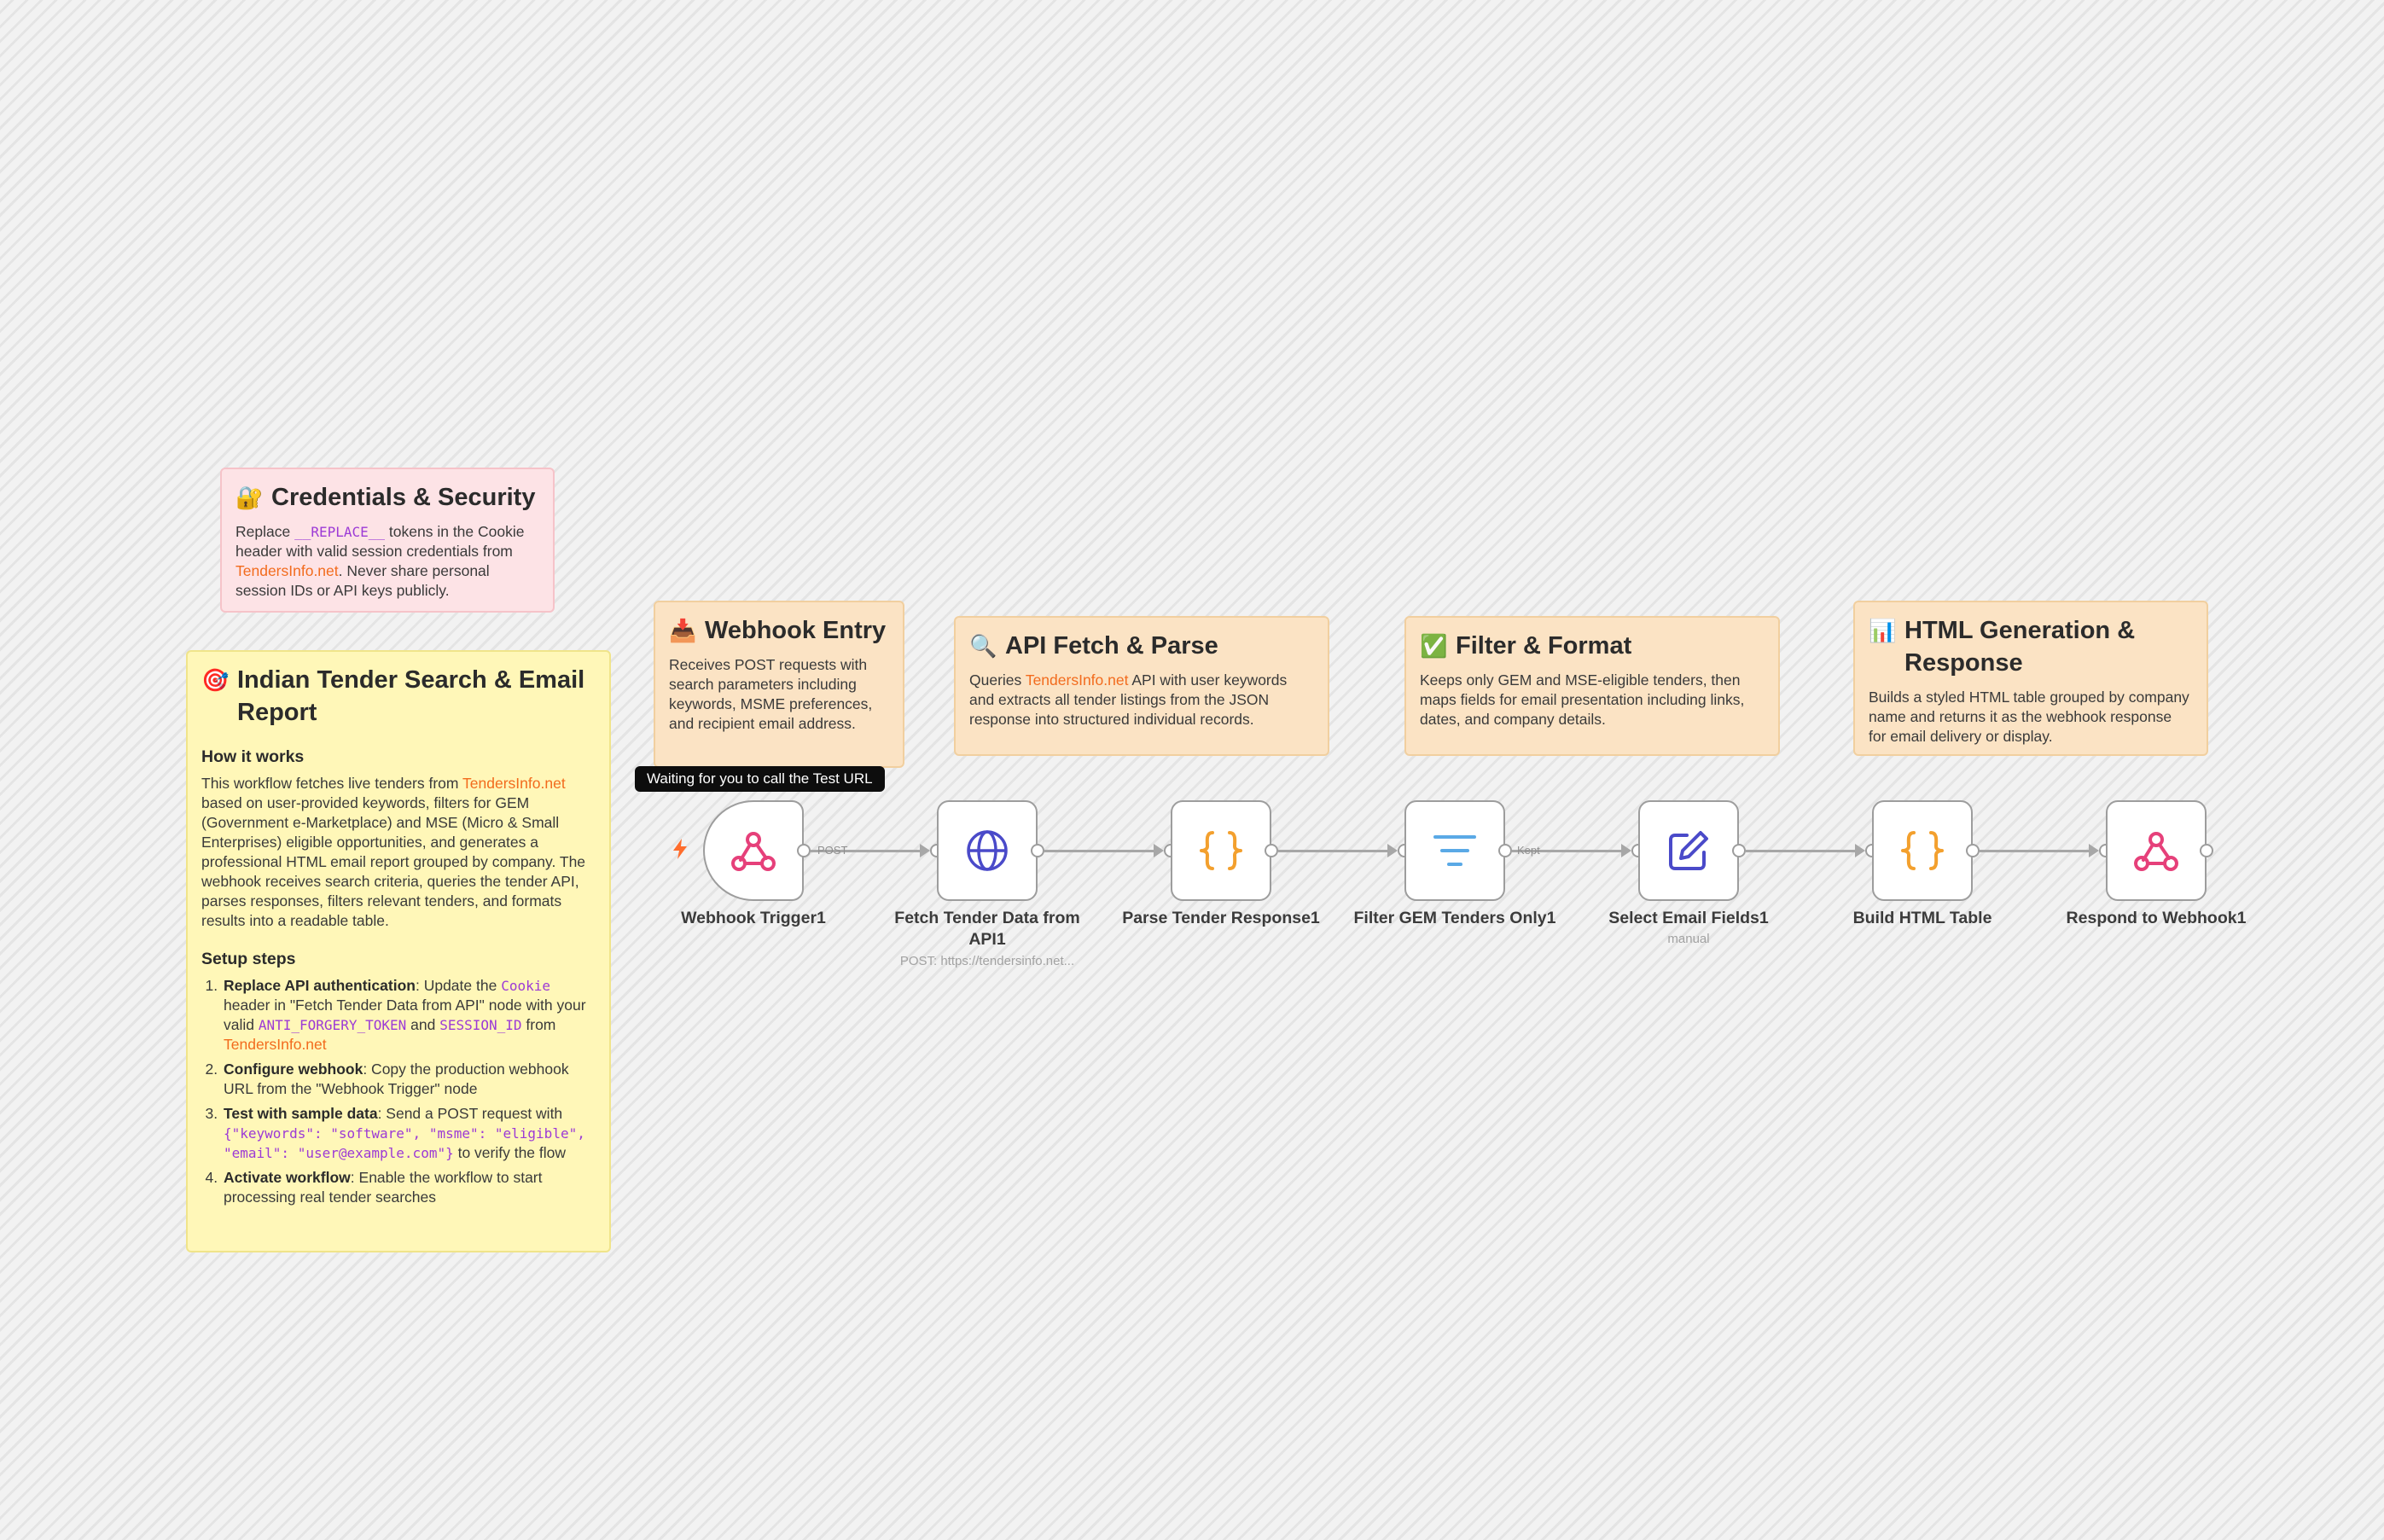 The width and height of the screenshot is (2384, 1540). I want to click on node-subtitle: manual, so click(1688, 939).